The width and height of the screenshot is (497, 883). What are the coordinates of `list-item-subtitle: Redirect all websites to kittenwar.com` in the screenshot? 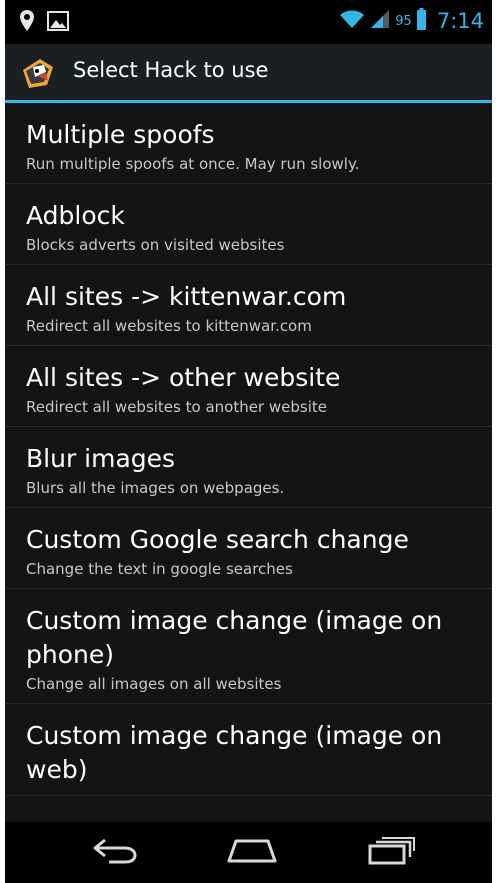 It's located at (169, 326).